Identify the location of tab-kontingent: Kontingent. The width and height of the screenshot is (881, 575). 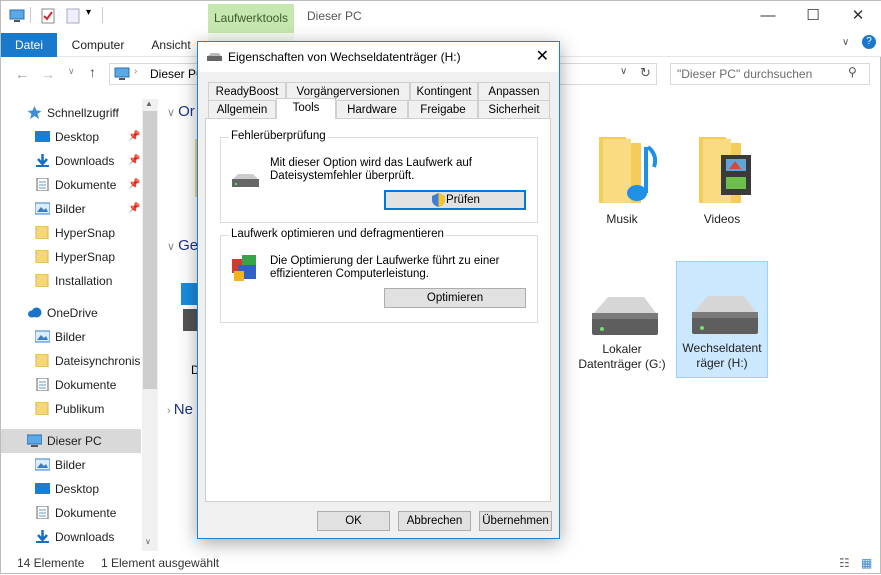
(444, 91).